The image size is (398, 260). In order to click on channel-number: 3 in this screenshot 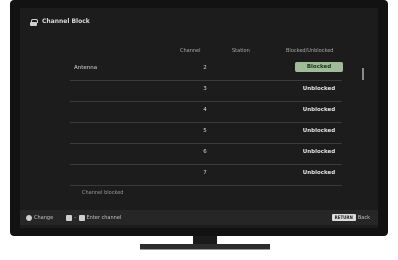, I will do `click(205, 89)`.